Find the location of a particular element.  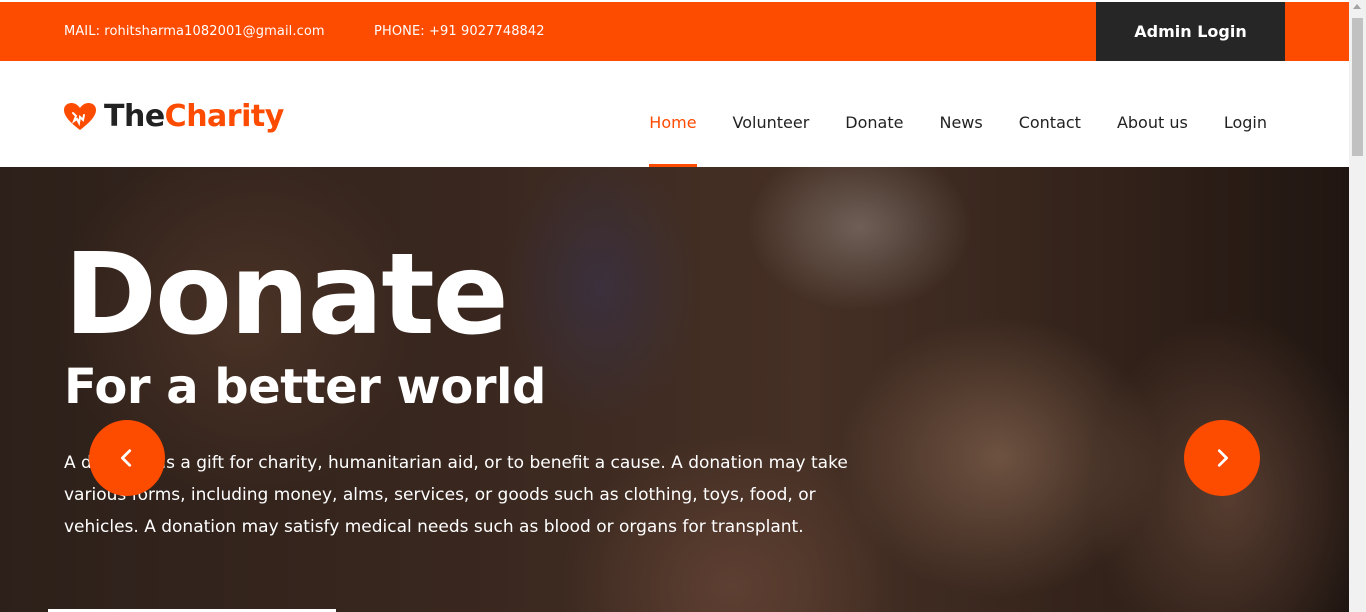

nav-contact: Contact is located at coordinates (1050, 114).